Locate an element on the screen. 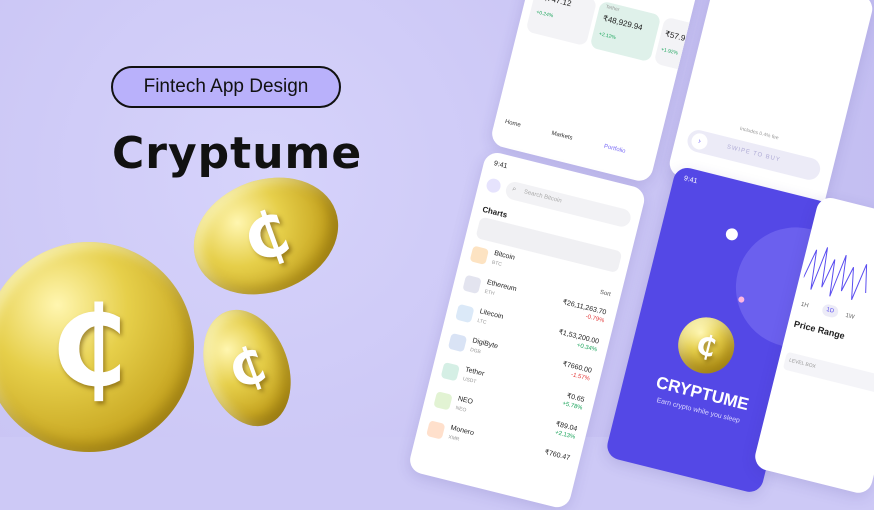 This screenshot has height=510, width=874. asset-card: ₹,747.12 +0.24% is located at coordinates (561, 23).